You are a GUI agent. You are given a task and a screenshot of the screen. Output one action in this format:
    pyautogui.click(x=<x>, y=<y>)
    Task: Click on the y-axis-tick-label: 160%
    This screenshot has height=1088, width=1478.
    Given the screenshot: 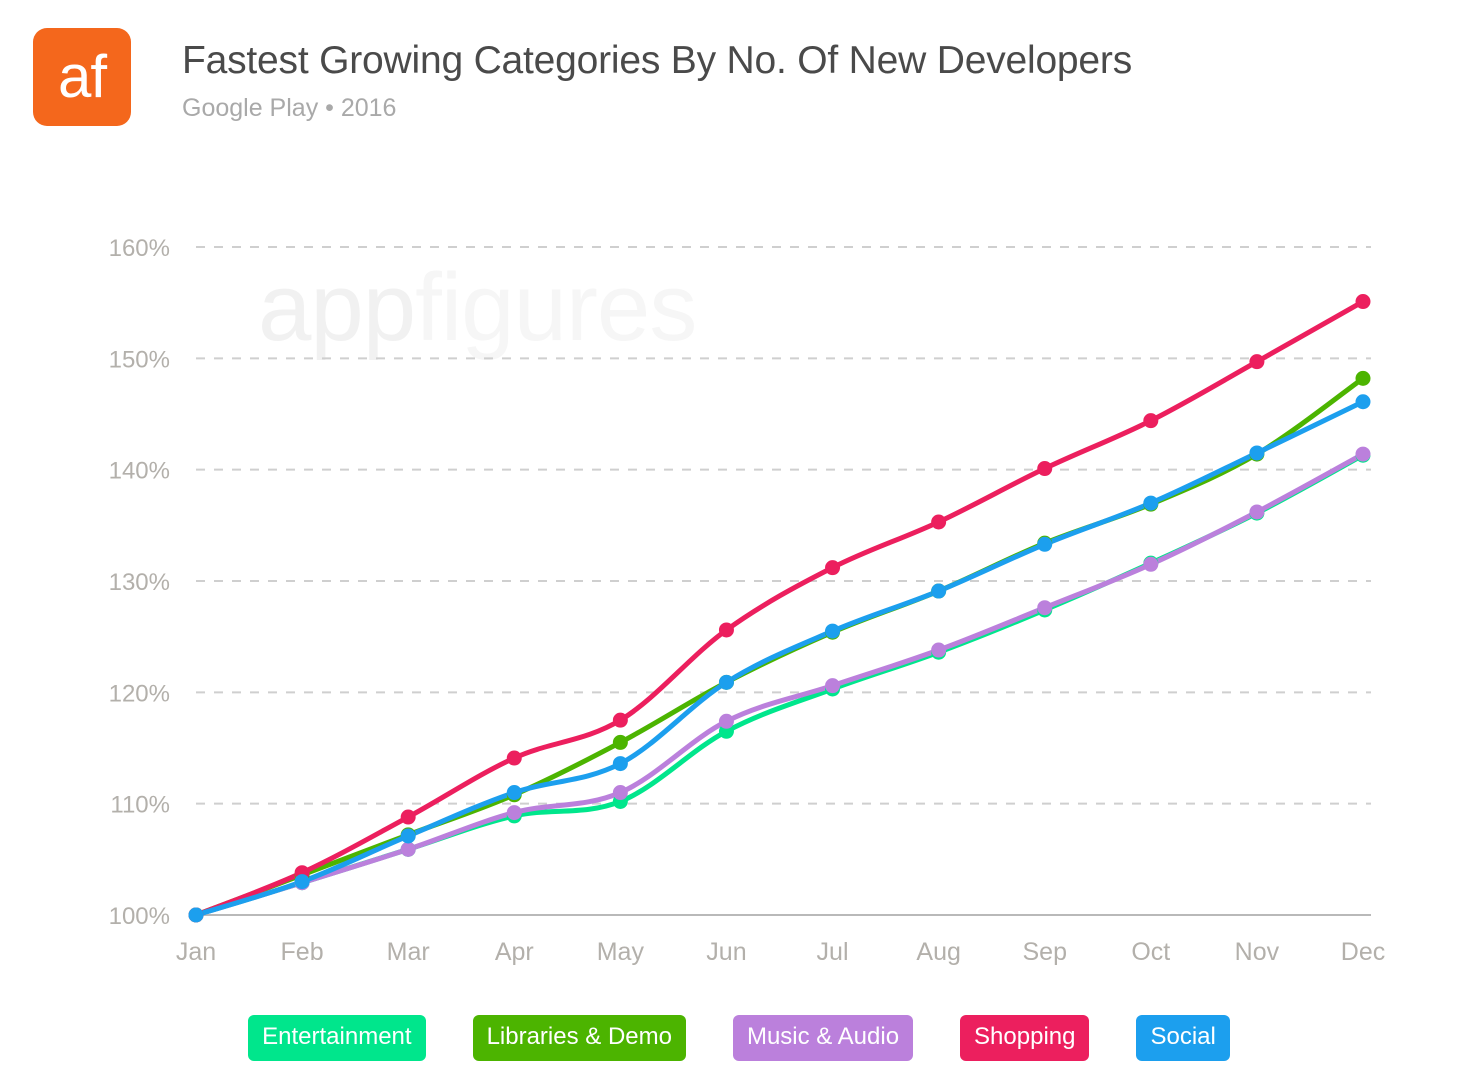 What is the action you would take?
    pyautogui.click(x=139, y=248)
    